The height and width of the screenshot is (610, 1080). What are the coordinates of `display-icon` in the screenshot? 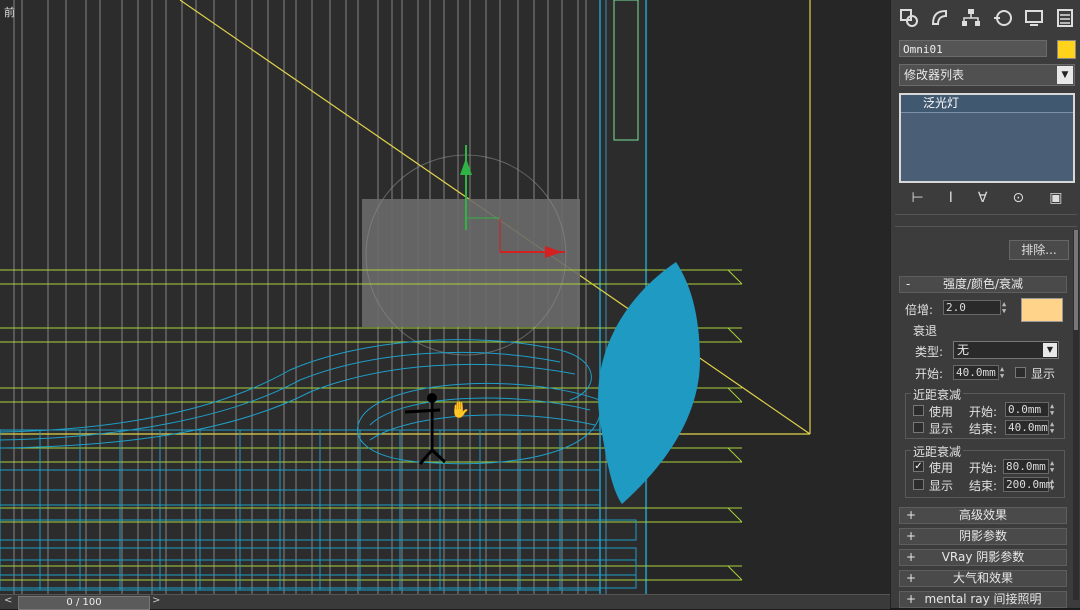 It's located at (1033, 18).